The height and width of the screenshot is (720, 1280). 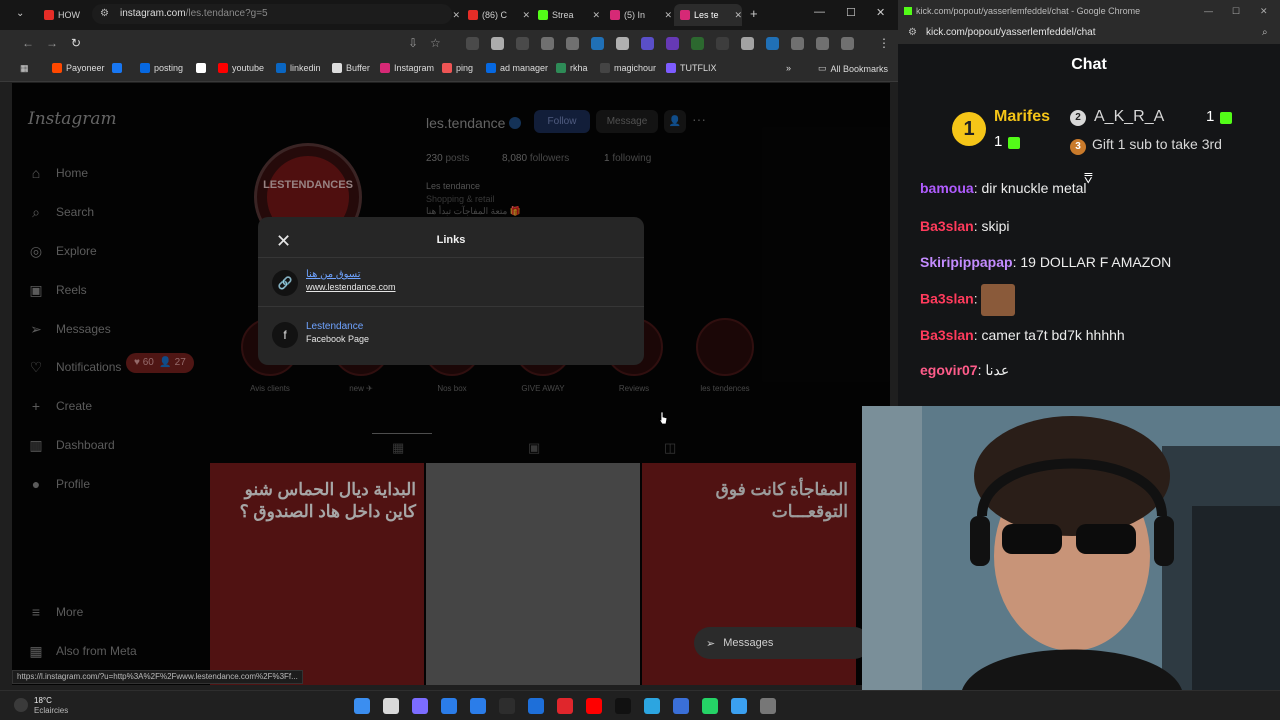 What do you see at coordinates (333, 274) in the screenshot?
I see `link-title: تسوق من هنا` at bounding box center [333, 274].